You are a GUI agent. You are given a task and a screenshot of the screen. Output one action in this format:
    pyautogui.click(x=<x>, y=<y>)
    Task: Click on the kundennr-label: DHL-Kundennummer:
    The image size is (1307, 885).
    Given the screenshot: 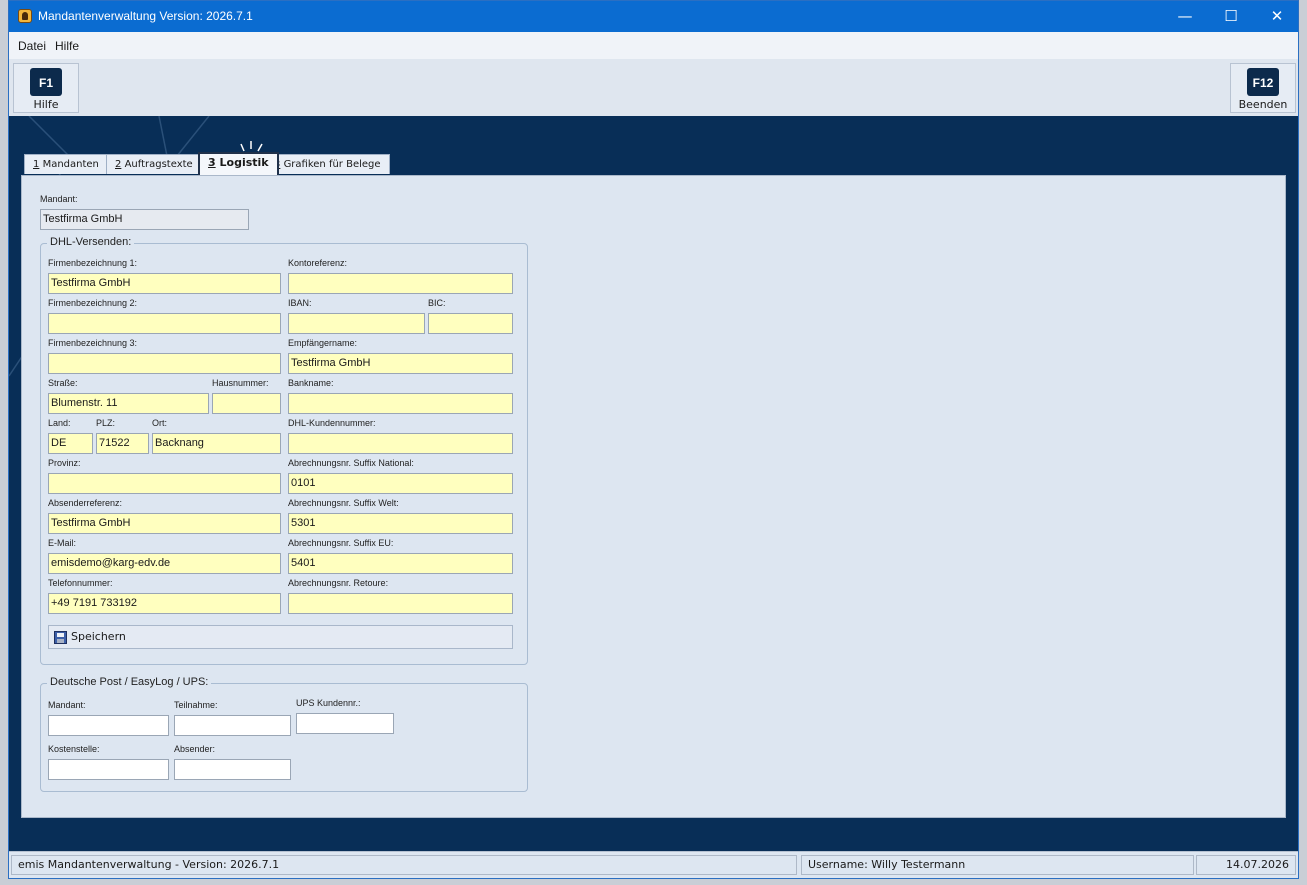 What is the action you would take?
    pyautogui.click(x=332, y=423)
    